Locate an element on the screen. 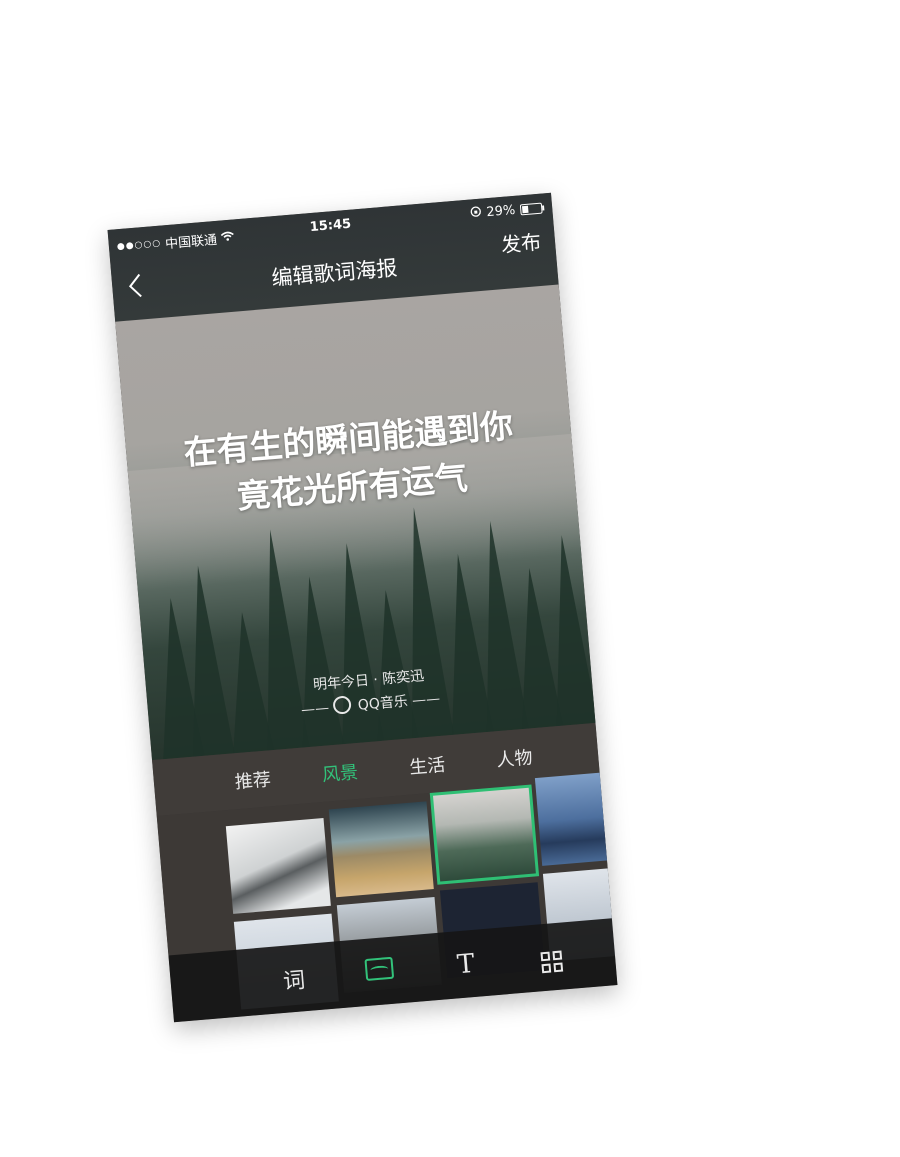 The height and width of the screenshot is (1157, 900). text-tool-button: T is located at coordinates (466, 963).